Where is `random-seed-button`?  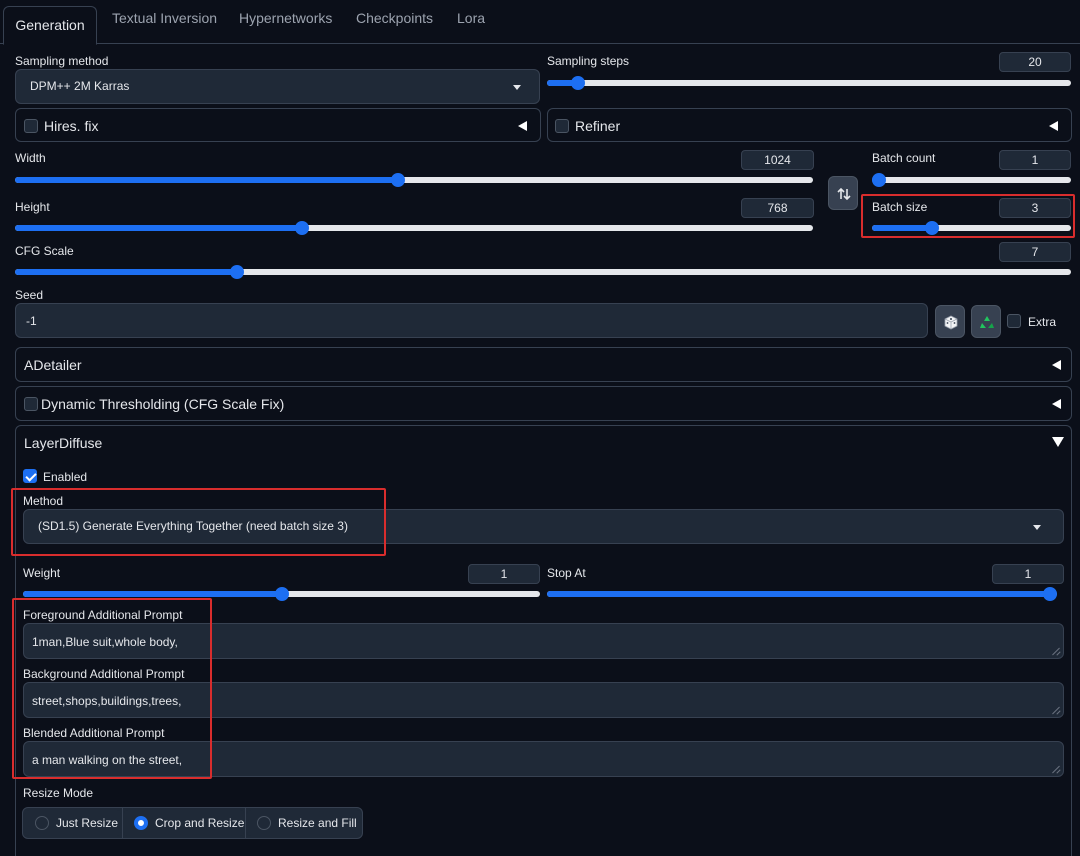
random-seed-button is located at coordinates (950, 321).